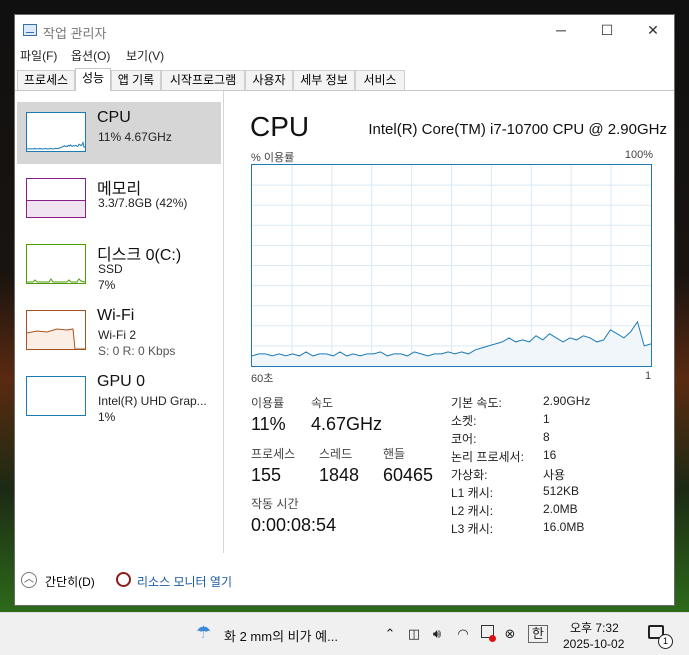  I want to click on usage-label: 이용률, so click(268, 403).